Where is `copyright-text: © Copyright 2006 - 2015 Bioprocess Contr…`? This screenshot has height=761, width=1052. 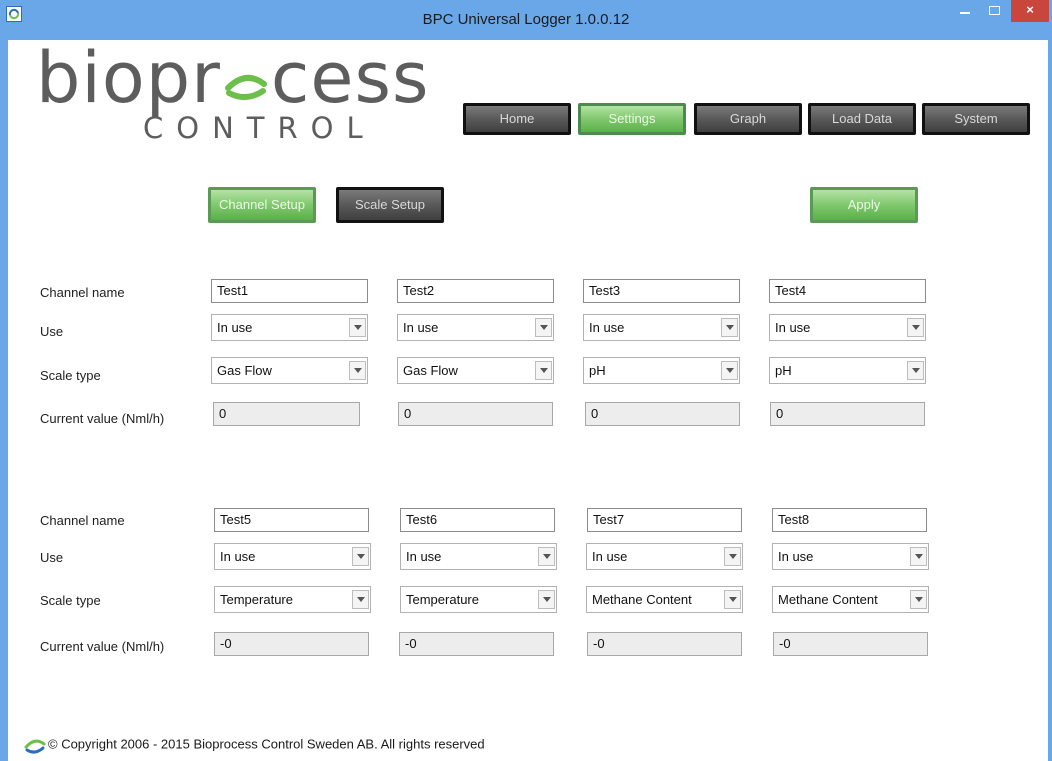 copyright-text: © Copyright 2006 - 2015 Bioprocess Contr… is located at coordinates (266, 744).